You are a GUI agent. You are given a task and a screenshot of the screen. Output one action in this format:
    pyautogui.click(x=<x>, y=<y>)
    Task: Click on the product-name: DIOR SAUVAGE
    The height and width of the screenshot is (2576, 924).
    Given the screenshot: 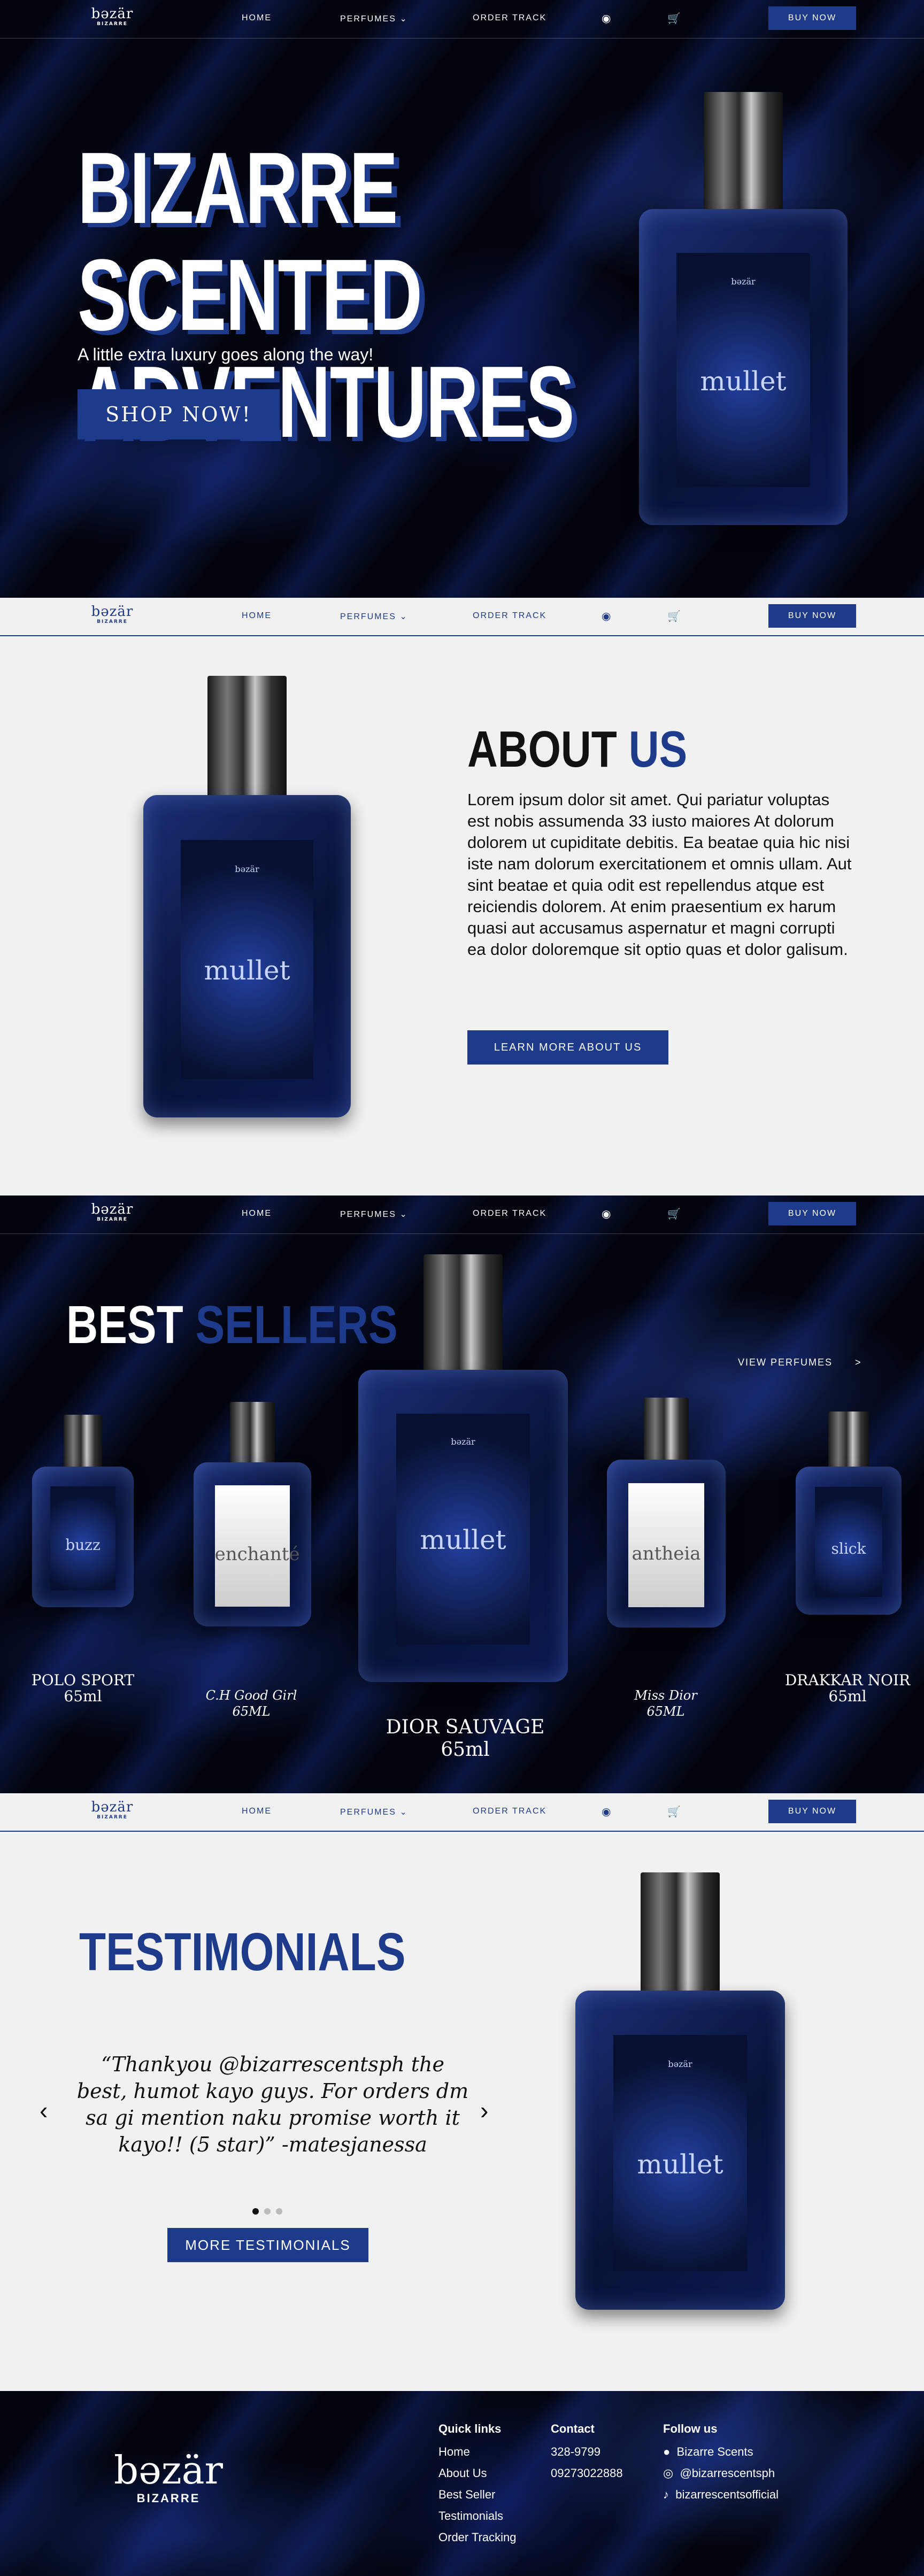 What is the action you would take?
    pyautogui.click(x=465, y=1727)
    